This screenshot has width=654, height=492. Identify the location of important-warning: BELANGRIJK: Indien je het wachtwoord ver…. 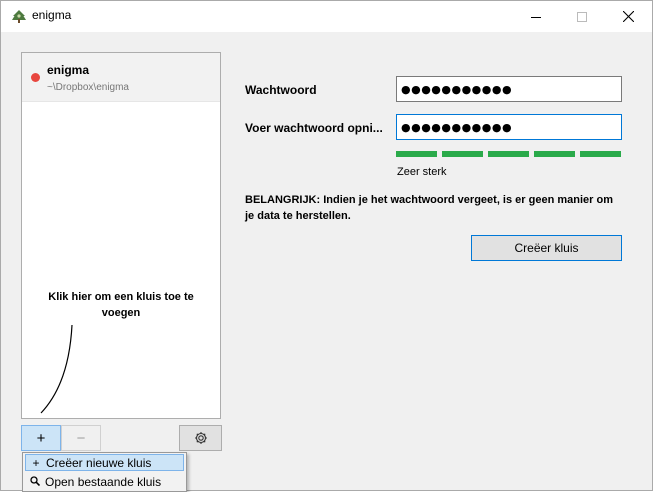
(429, 208).